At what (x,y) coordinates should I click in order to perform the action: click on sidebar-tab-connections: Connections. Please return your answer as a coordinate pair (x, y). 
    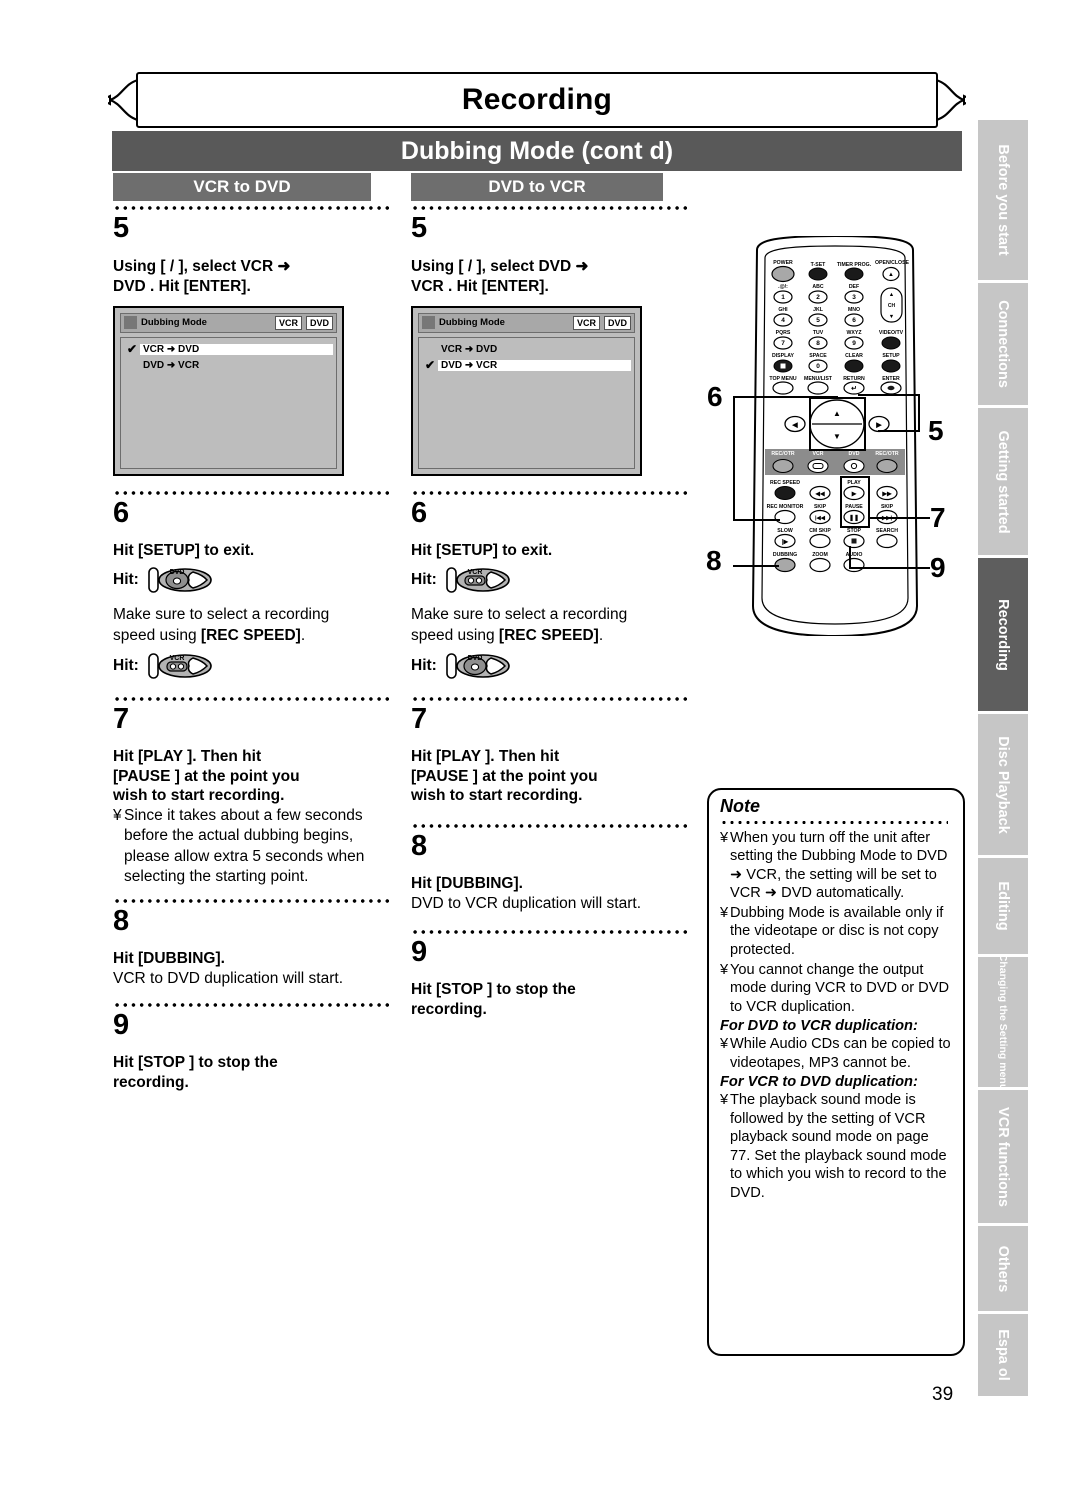
    Looking at the image, I should click on (1003, 344).